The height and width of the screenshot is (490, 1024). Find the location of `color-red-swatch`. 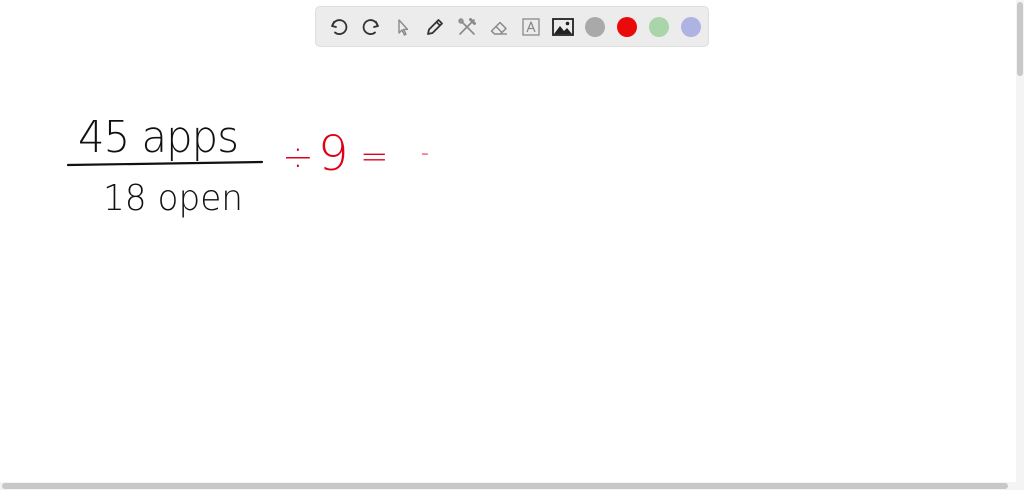

color-red-swatch is located at coordinates (627, 26).